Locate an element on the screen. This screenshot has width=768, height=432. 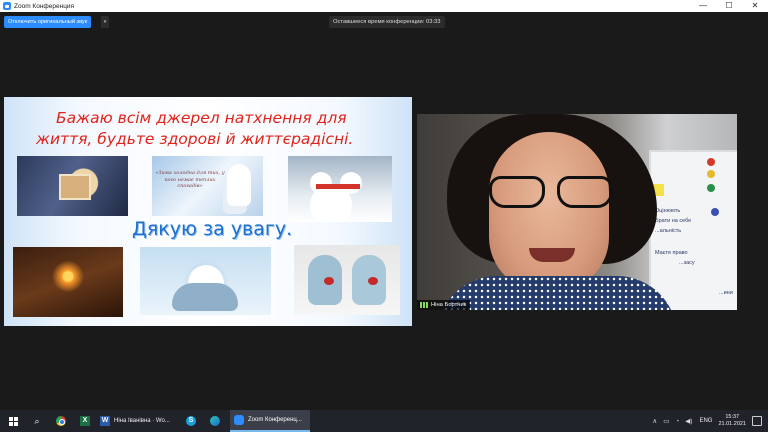
taskbar-chrome is located at coordinates (62, 421).